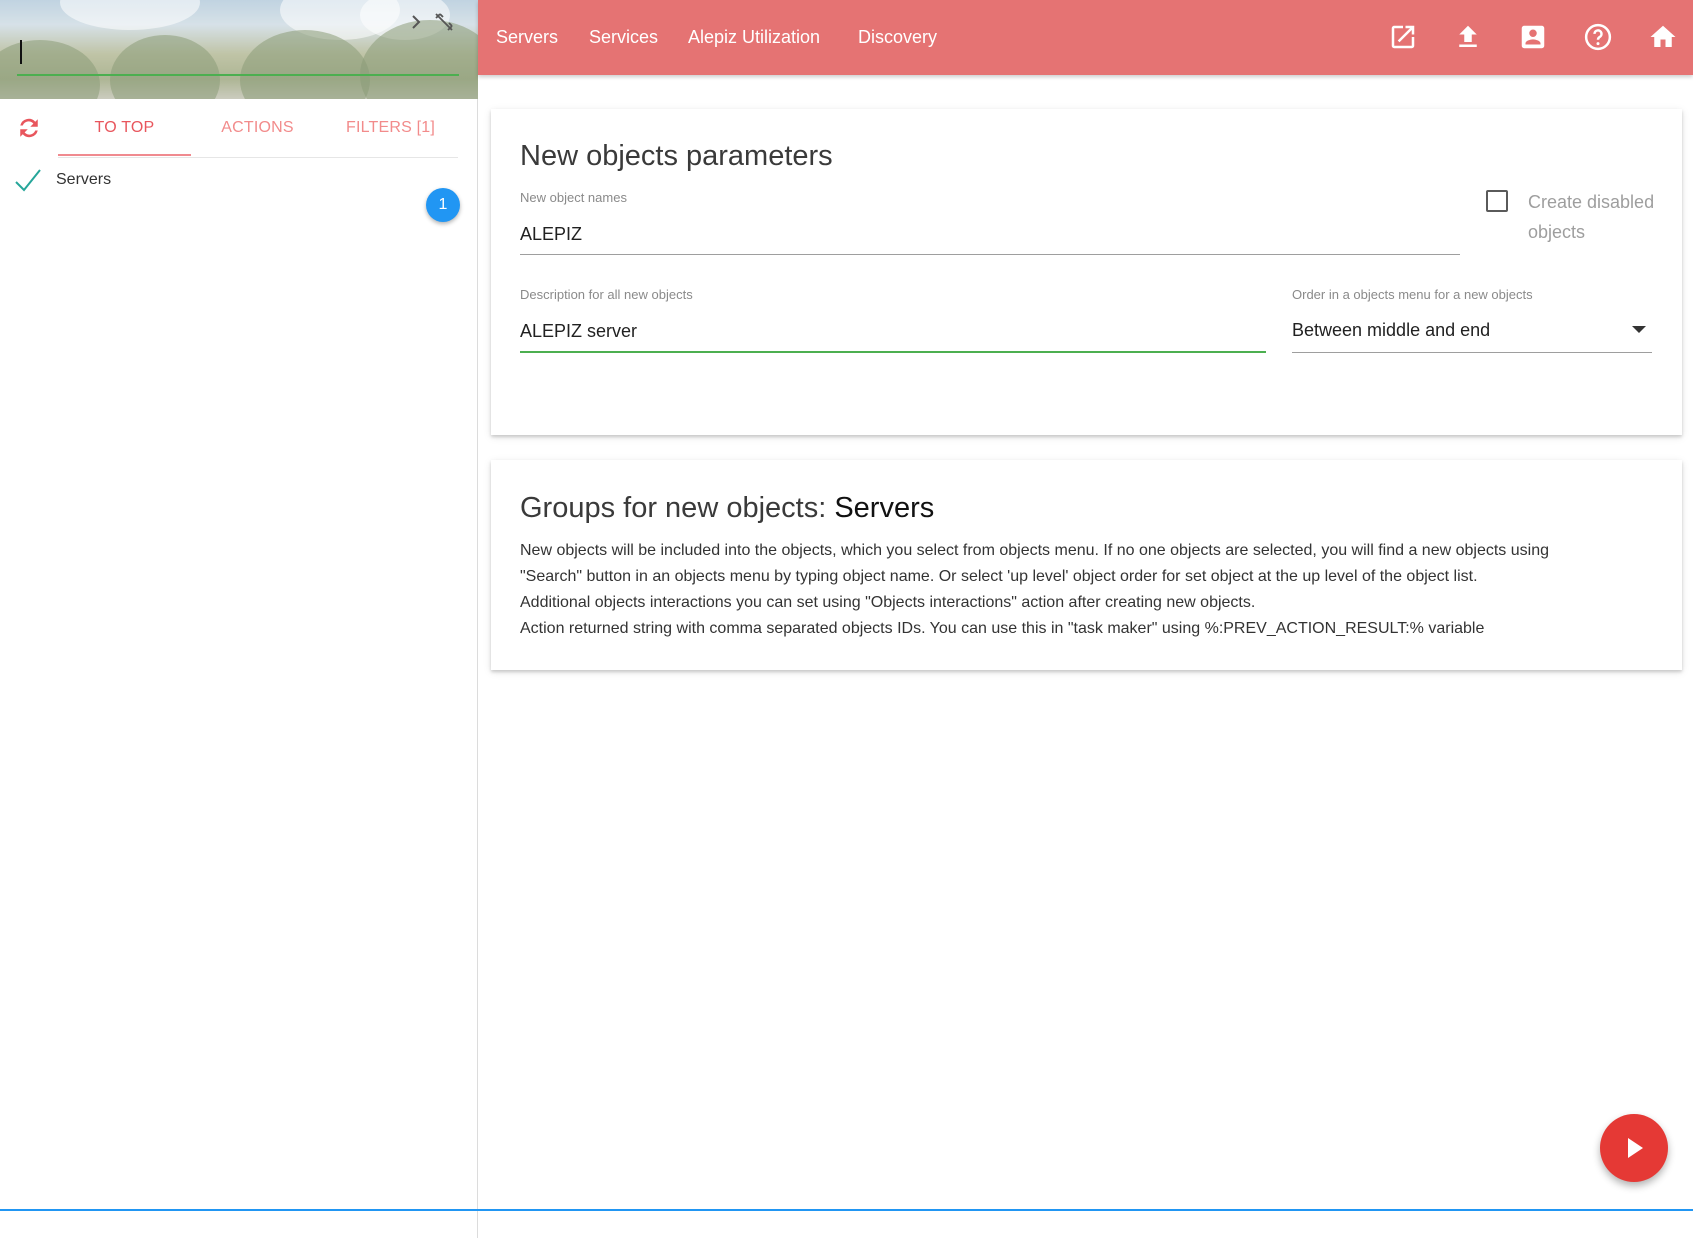  I want to click on create-disabled-label: Create disabled objects, so click(1591, 217).